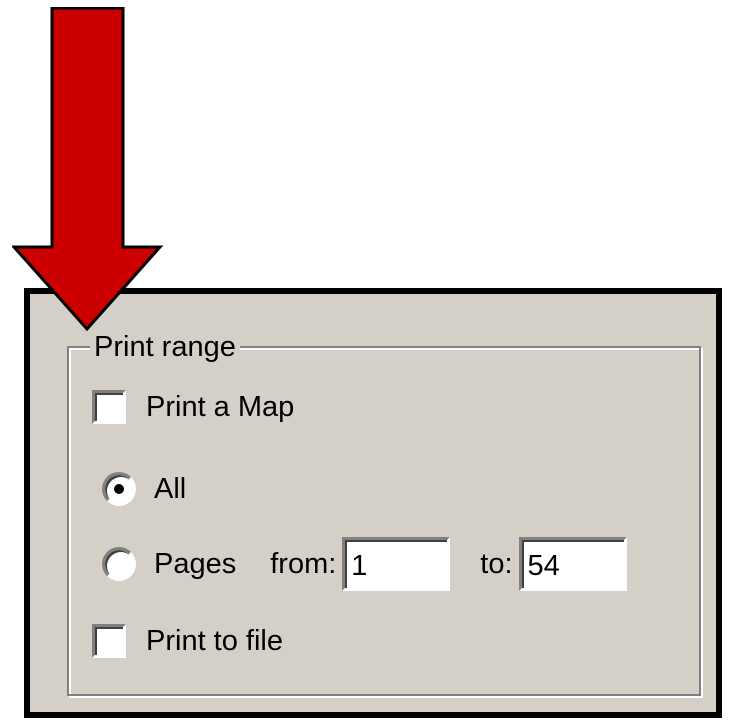 This screenshot has height=722, width=733. What do you see at coordinates (303, 563) in the screenshot?
I see `from-label: from:` at bounding box center [303, 563].